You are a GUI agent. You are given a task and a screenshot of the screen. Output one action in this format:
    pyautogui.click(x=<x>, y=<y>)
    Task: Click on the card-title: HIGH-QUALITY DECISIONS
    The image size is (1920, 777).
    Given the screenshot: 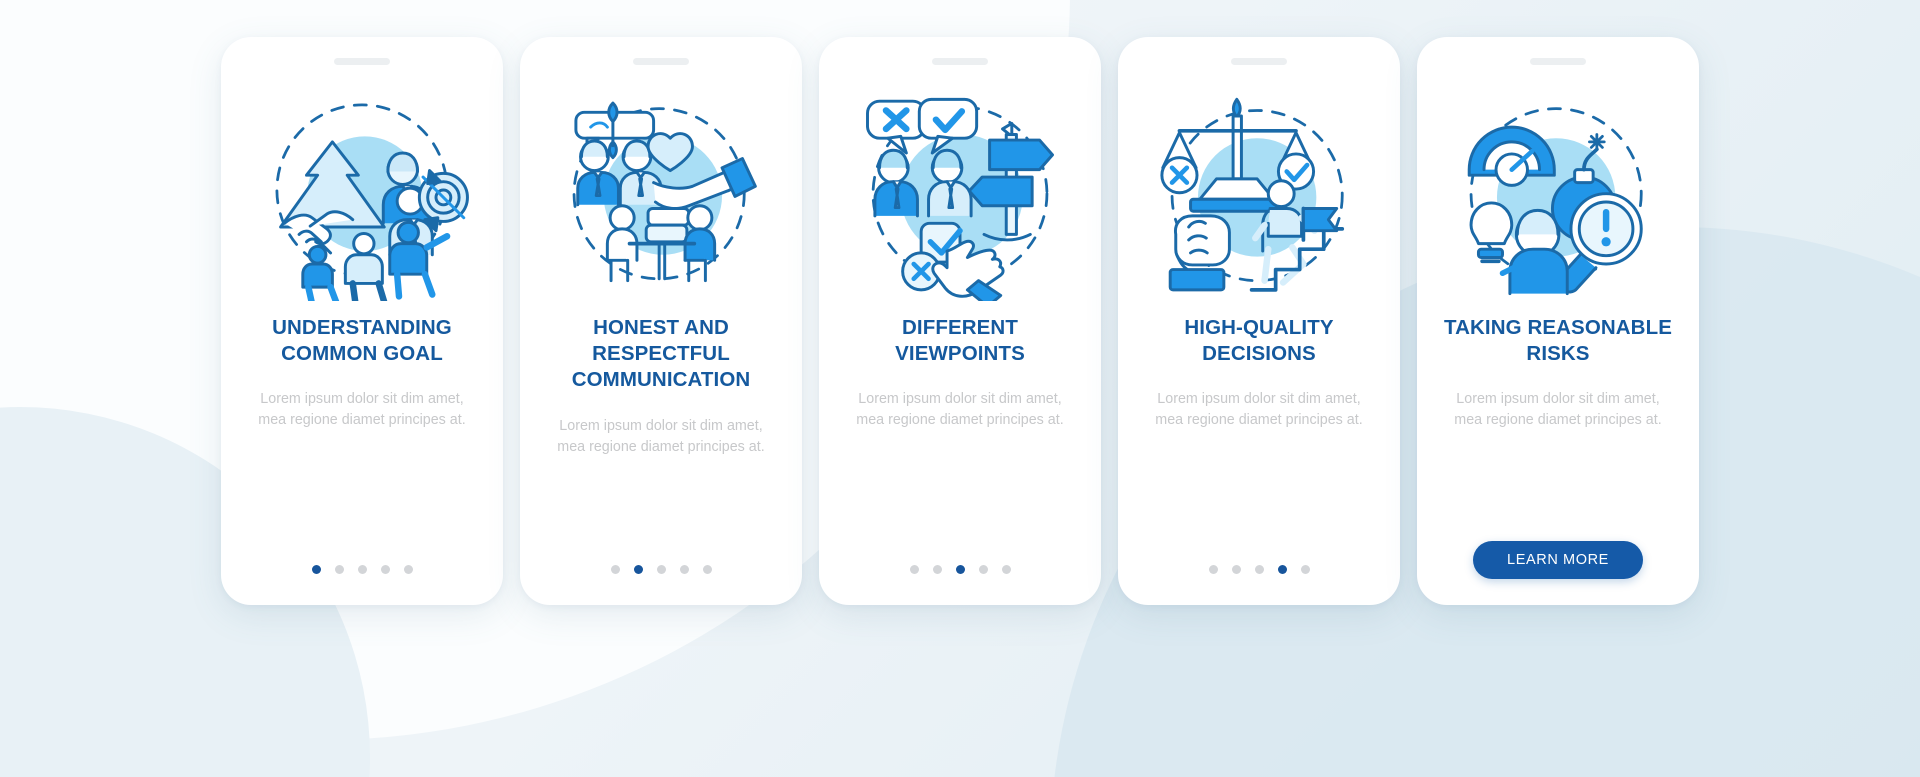 What is the action you would take?
    pyautogui.click(x=1259, y=341)
    